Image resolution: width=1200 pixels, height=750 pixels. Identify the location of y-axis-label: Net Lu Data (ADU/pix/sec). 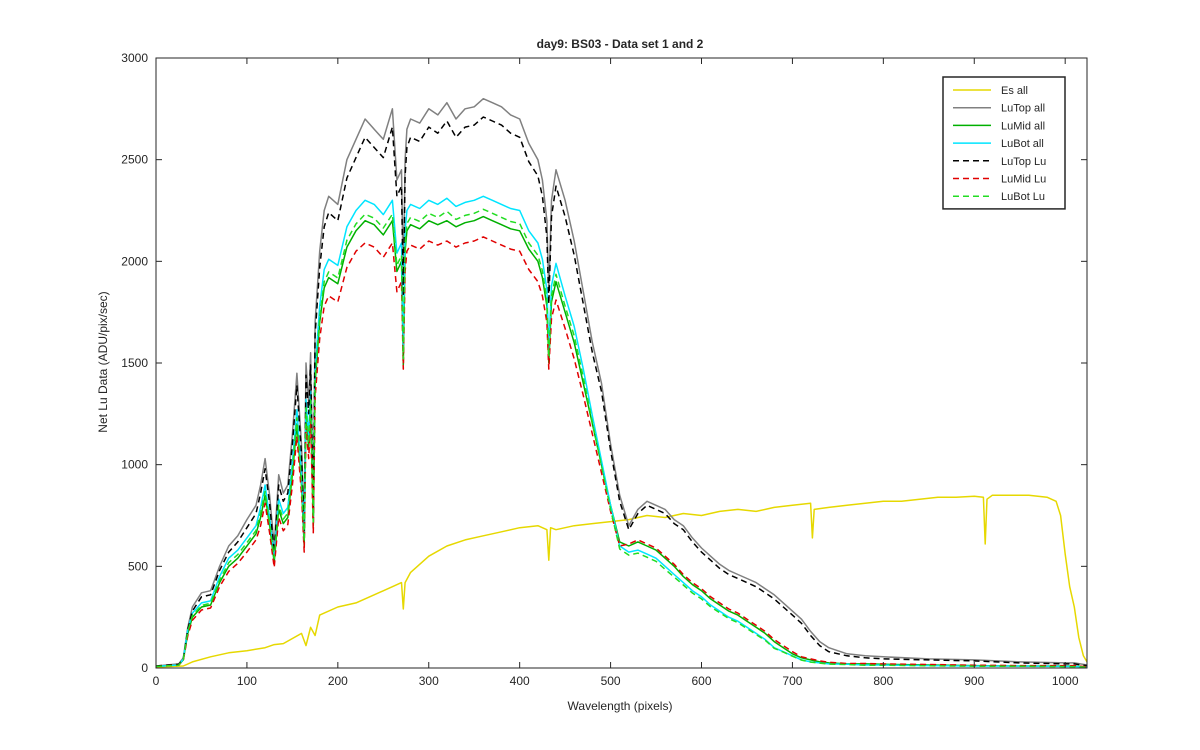
(103, 361).